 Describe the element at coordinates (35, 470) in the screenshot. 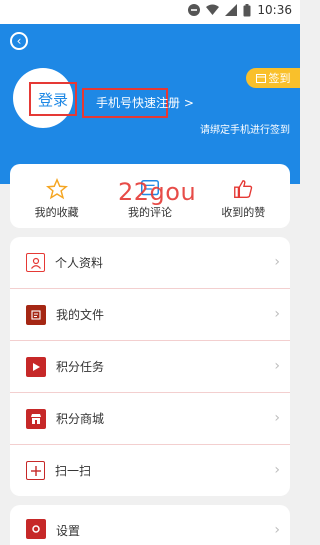

I see `scan-icon` at that location.